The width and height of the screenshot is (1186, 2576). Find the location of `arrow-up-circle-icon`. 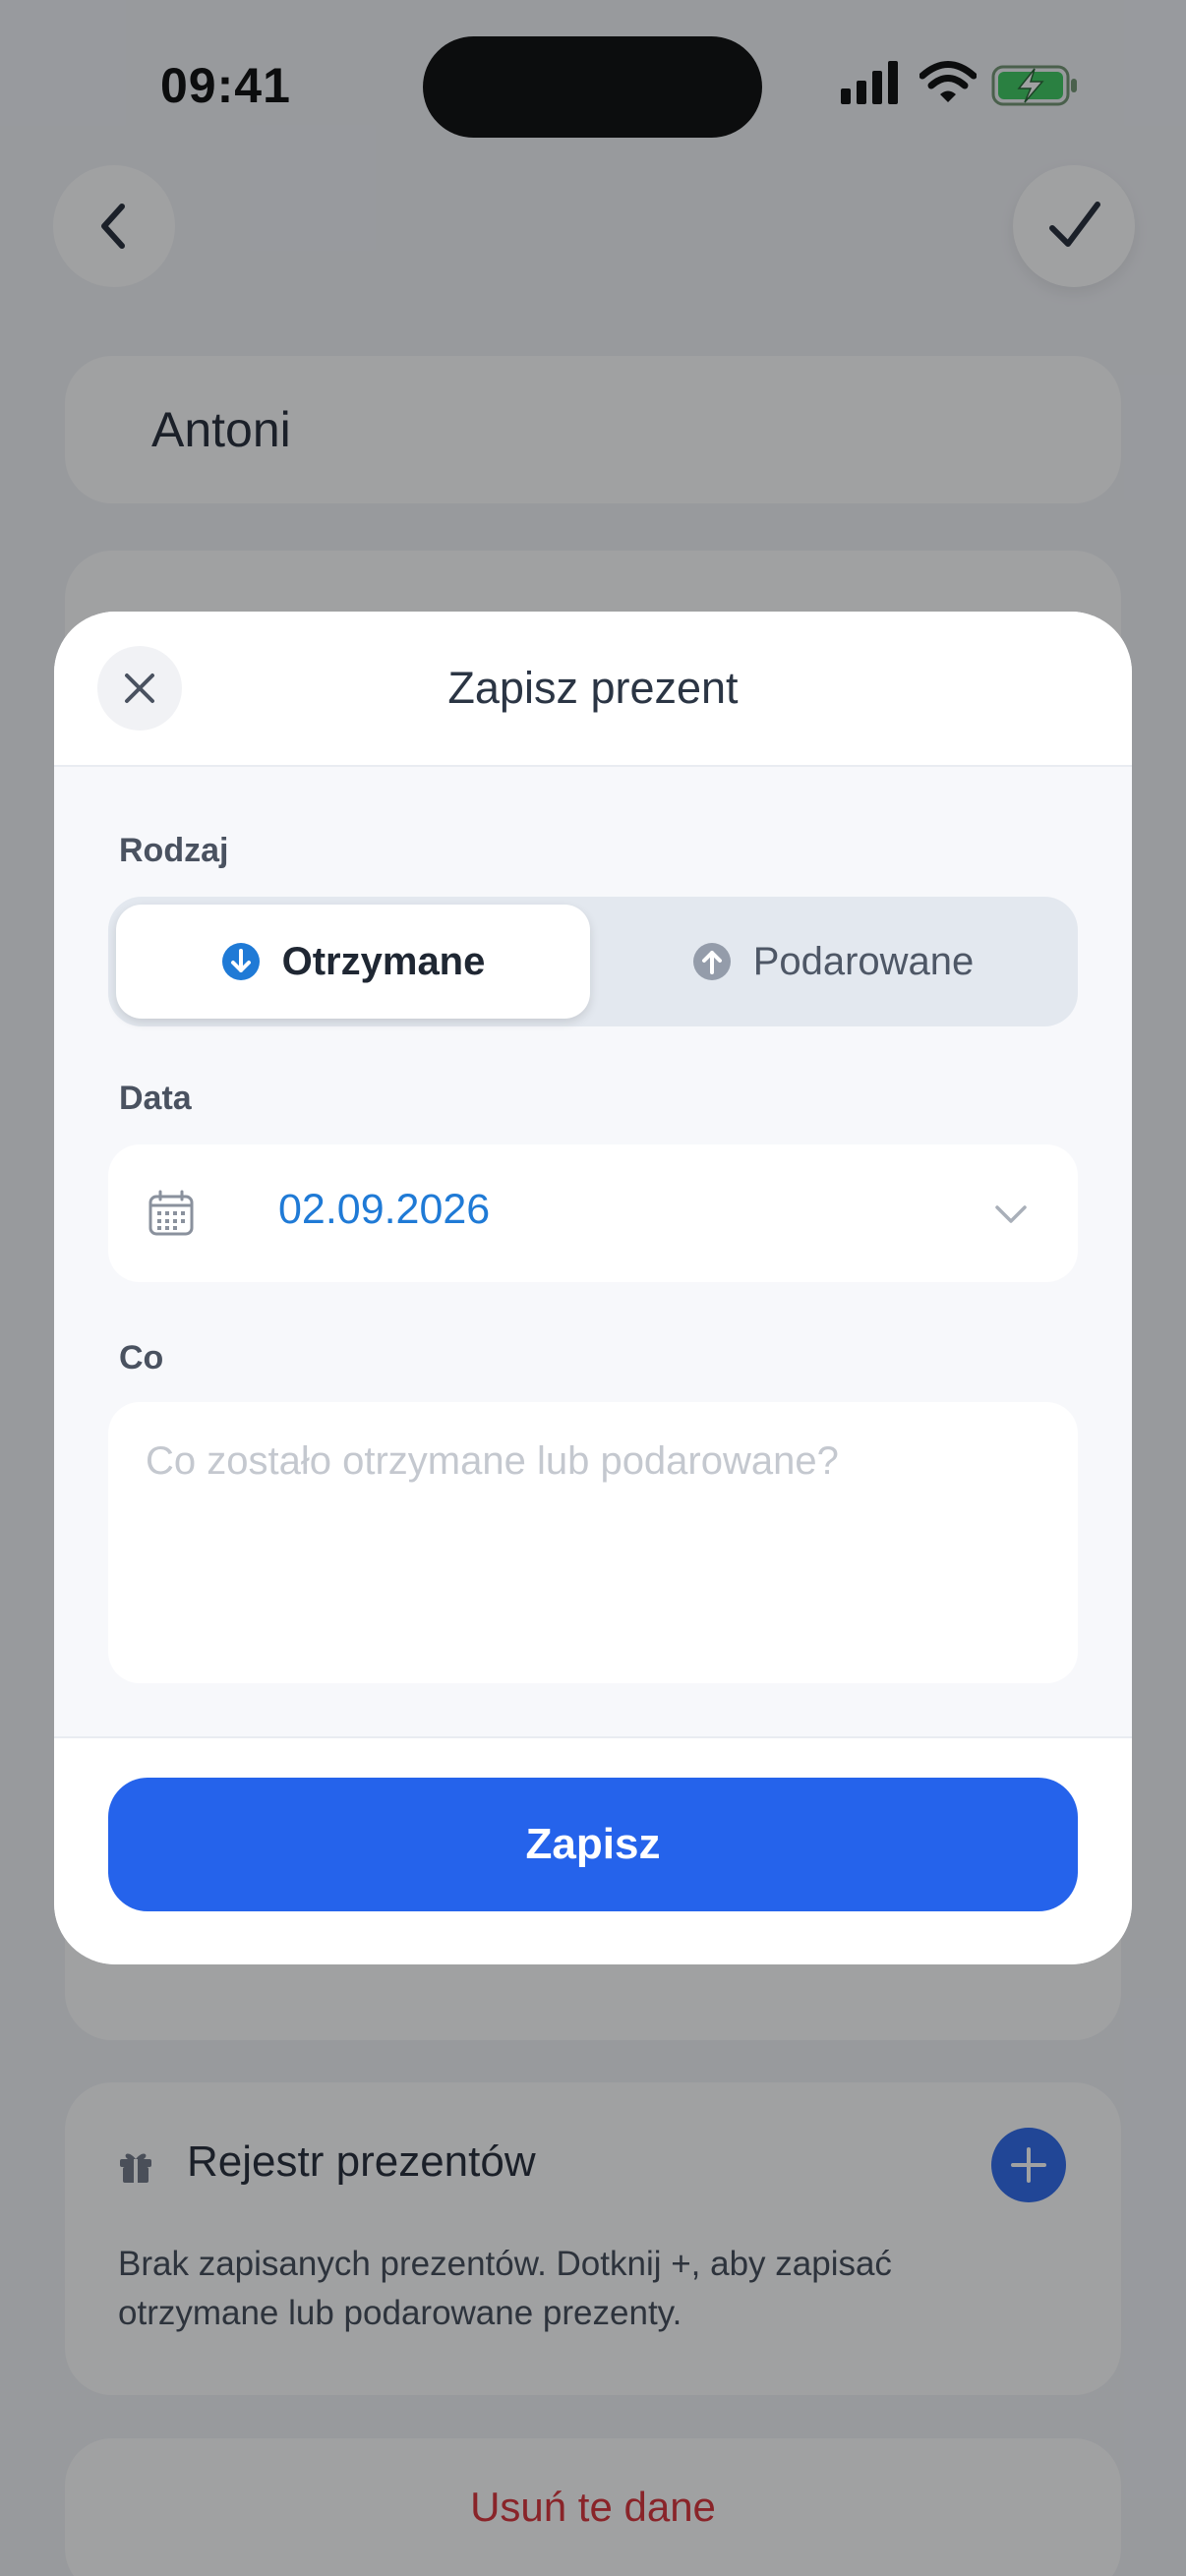

arrow-up-circle-icon is located at coordinates (711, 961).